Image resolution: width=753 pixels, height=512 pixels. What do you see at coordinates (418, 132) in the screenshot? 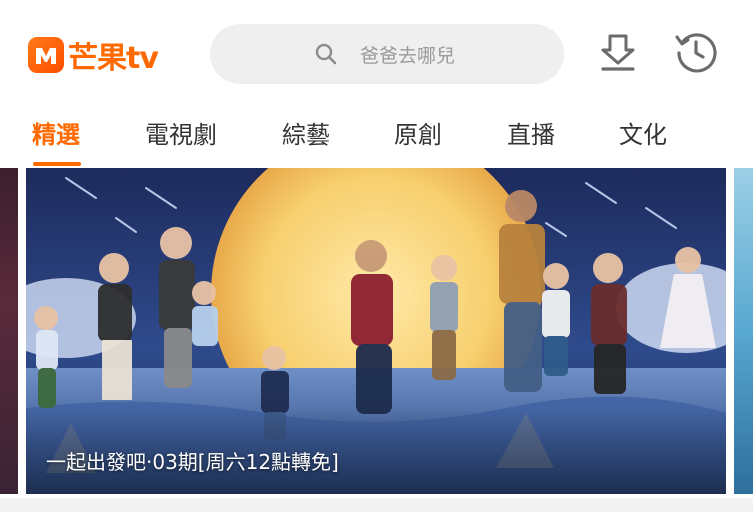
I see `tab-original: 原創` at bounding box center [418, 132].